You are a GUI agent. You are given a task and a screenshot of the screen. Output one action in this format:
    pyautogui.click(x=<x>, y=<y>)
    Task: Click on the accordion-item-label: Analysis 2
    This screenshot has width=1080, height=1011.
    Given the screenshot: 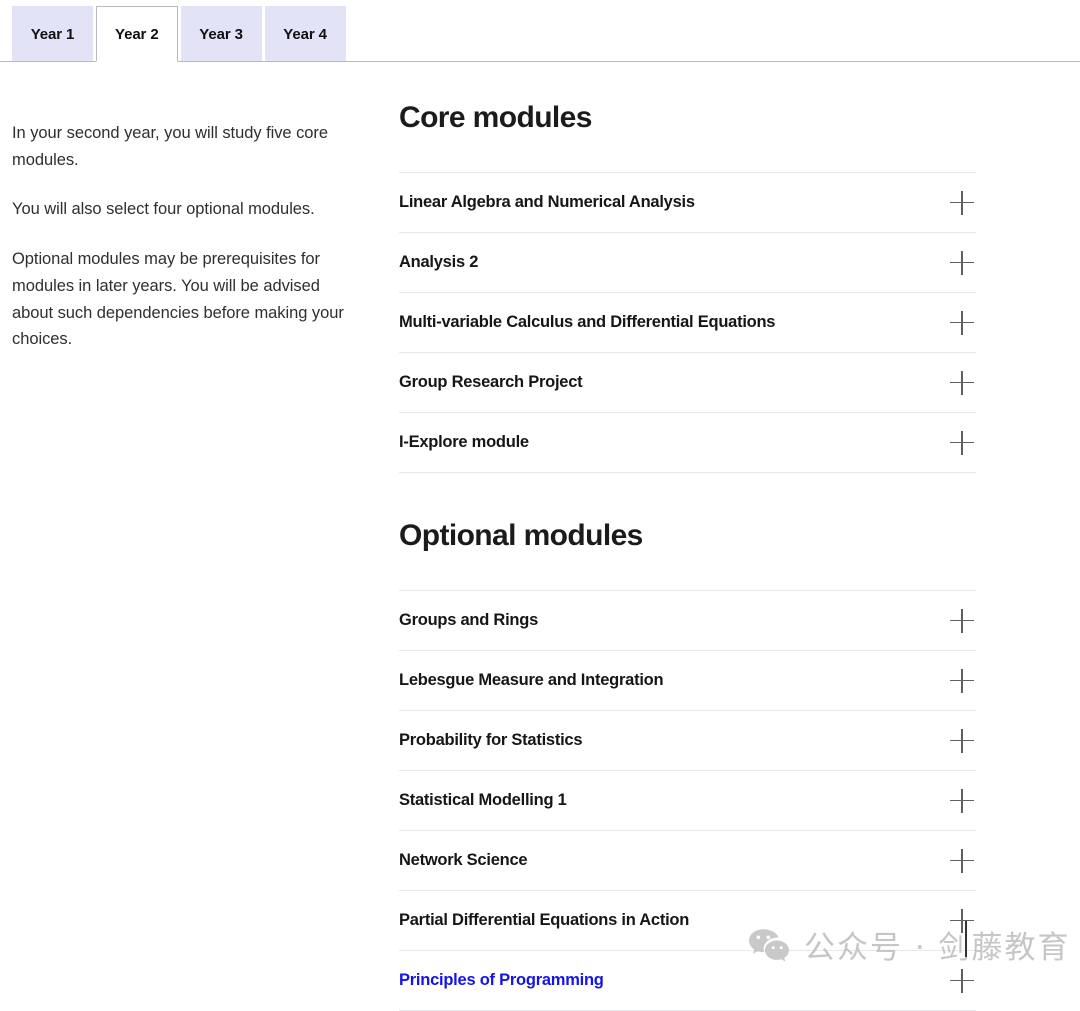 What is the action you would take?
    pyautogui.click(x=439, y=261)
    